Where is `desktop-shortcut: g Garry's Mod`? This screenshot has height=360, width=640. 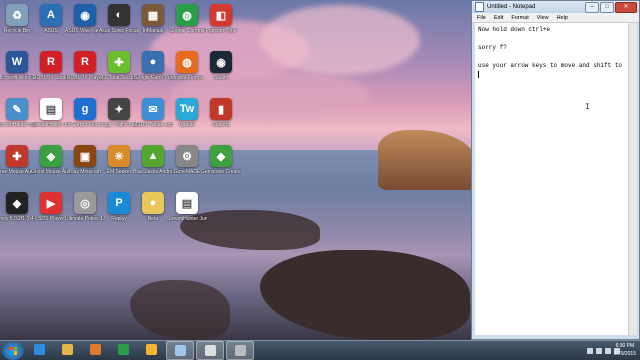 desktop-shortcut: g Garry's Mod is located at coordinates (85, 113).